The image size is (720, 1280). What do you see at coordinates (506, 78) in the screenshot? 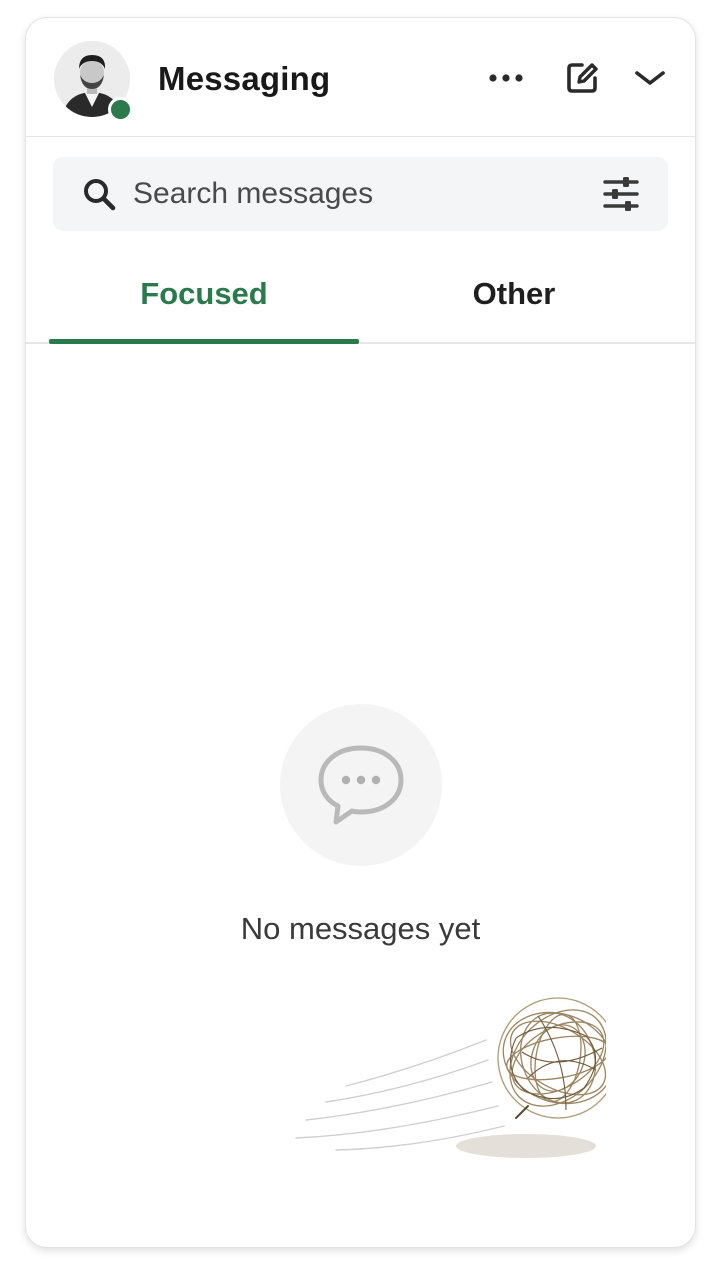
I see `more-options-icon` at bounding box center [506, 78].